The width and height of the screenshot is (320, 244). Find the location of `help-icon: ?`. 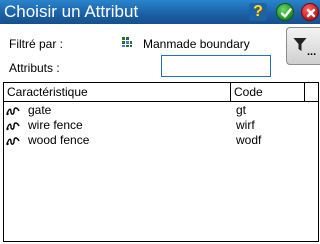

help-icon: ? is located at coordinates (258, 11).